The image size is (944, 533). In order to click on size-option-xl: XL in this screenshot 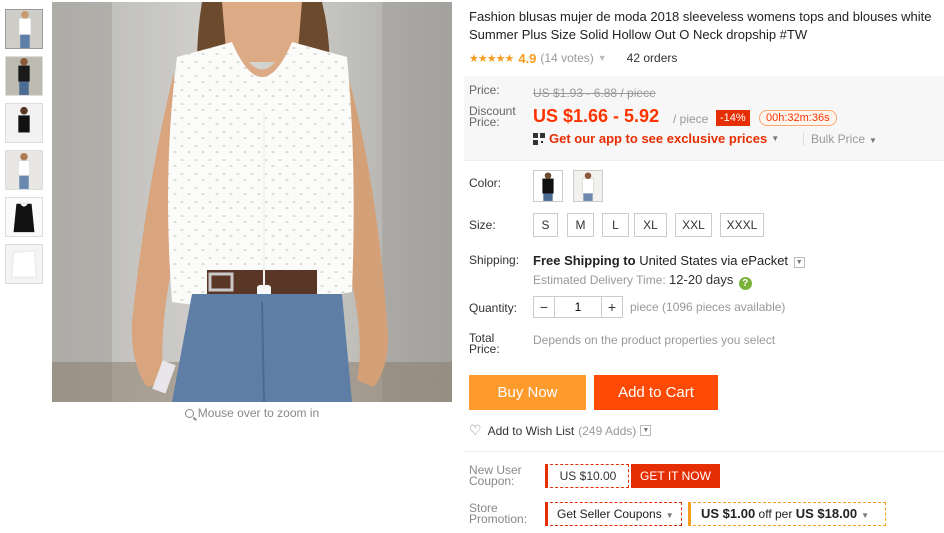, I will do `click(650, 225)`.